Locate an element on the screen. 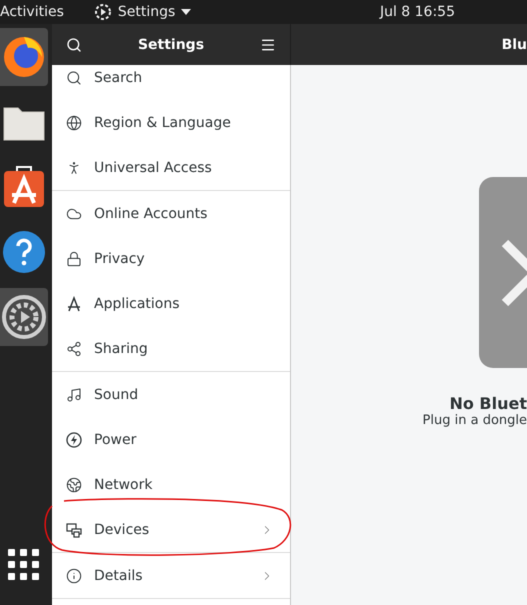 The image size is (527, 605). earth-icon is located at coordinates (74, 484).